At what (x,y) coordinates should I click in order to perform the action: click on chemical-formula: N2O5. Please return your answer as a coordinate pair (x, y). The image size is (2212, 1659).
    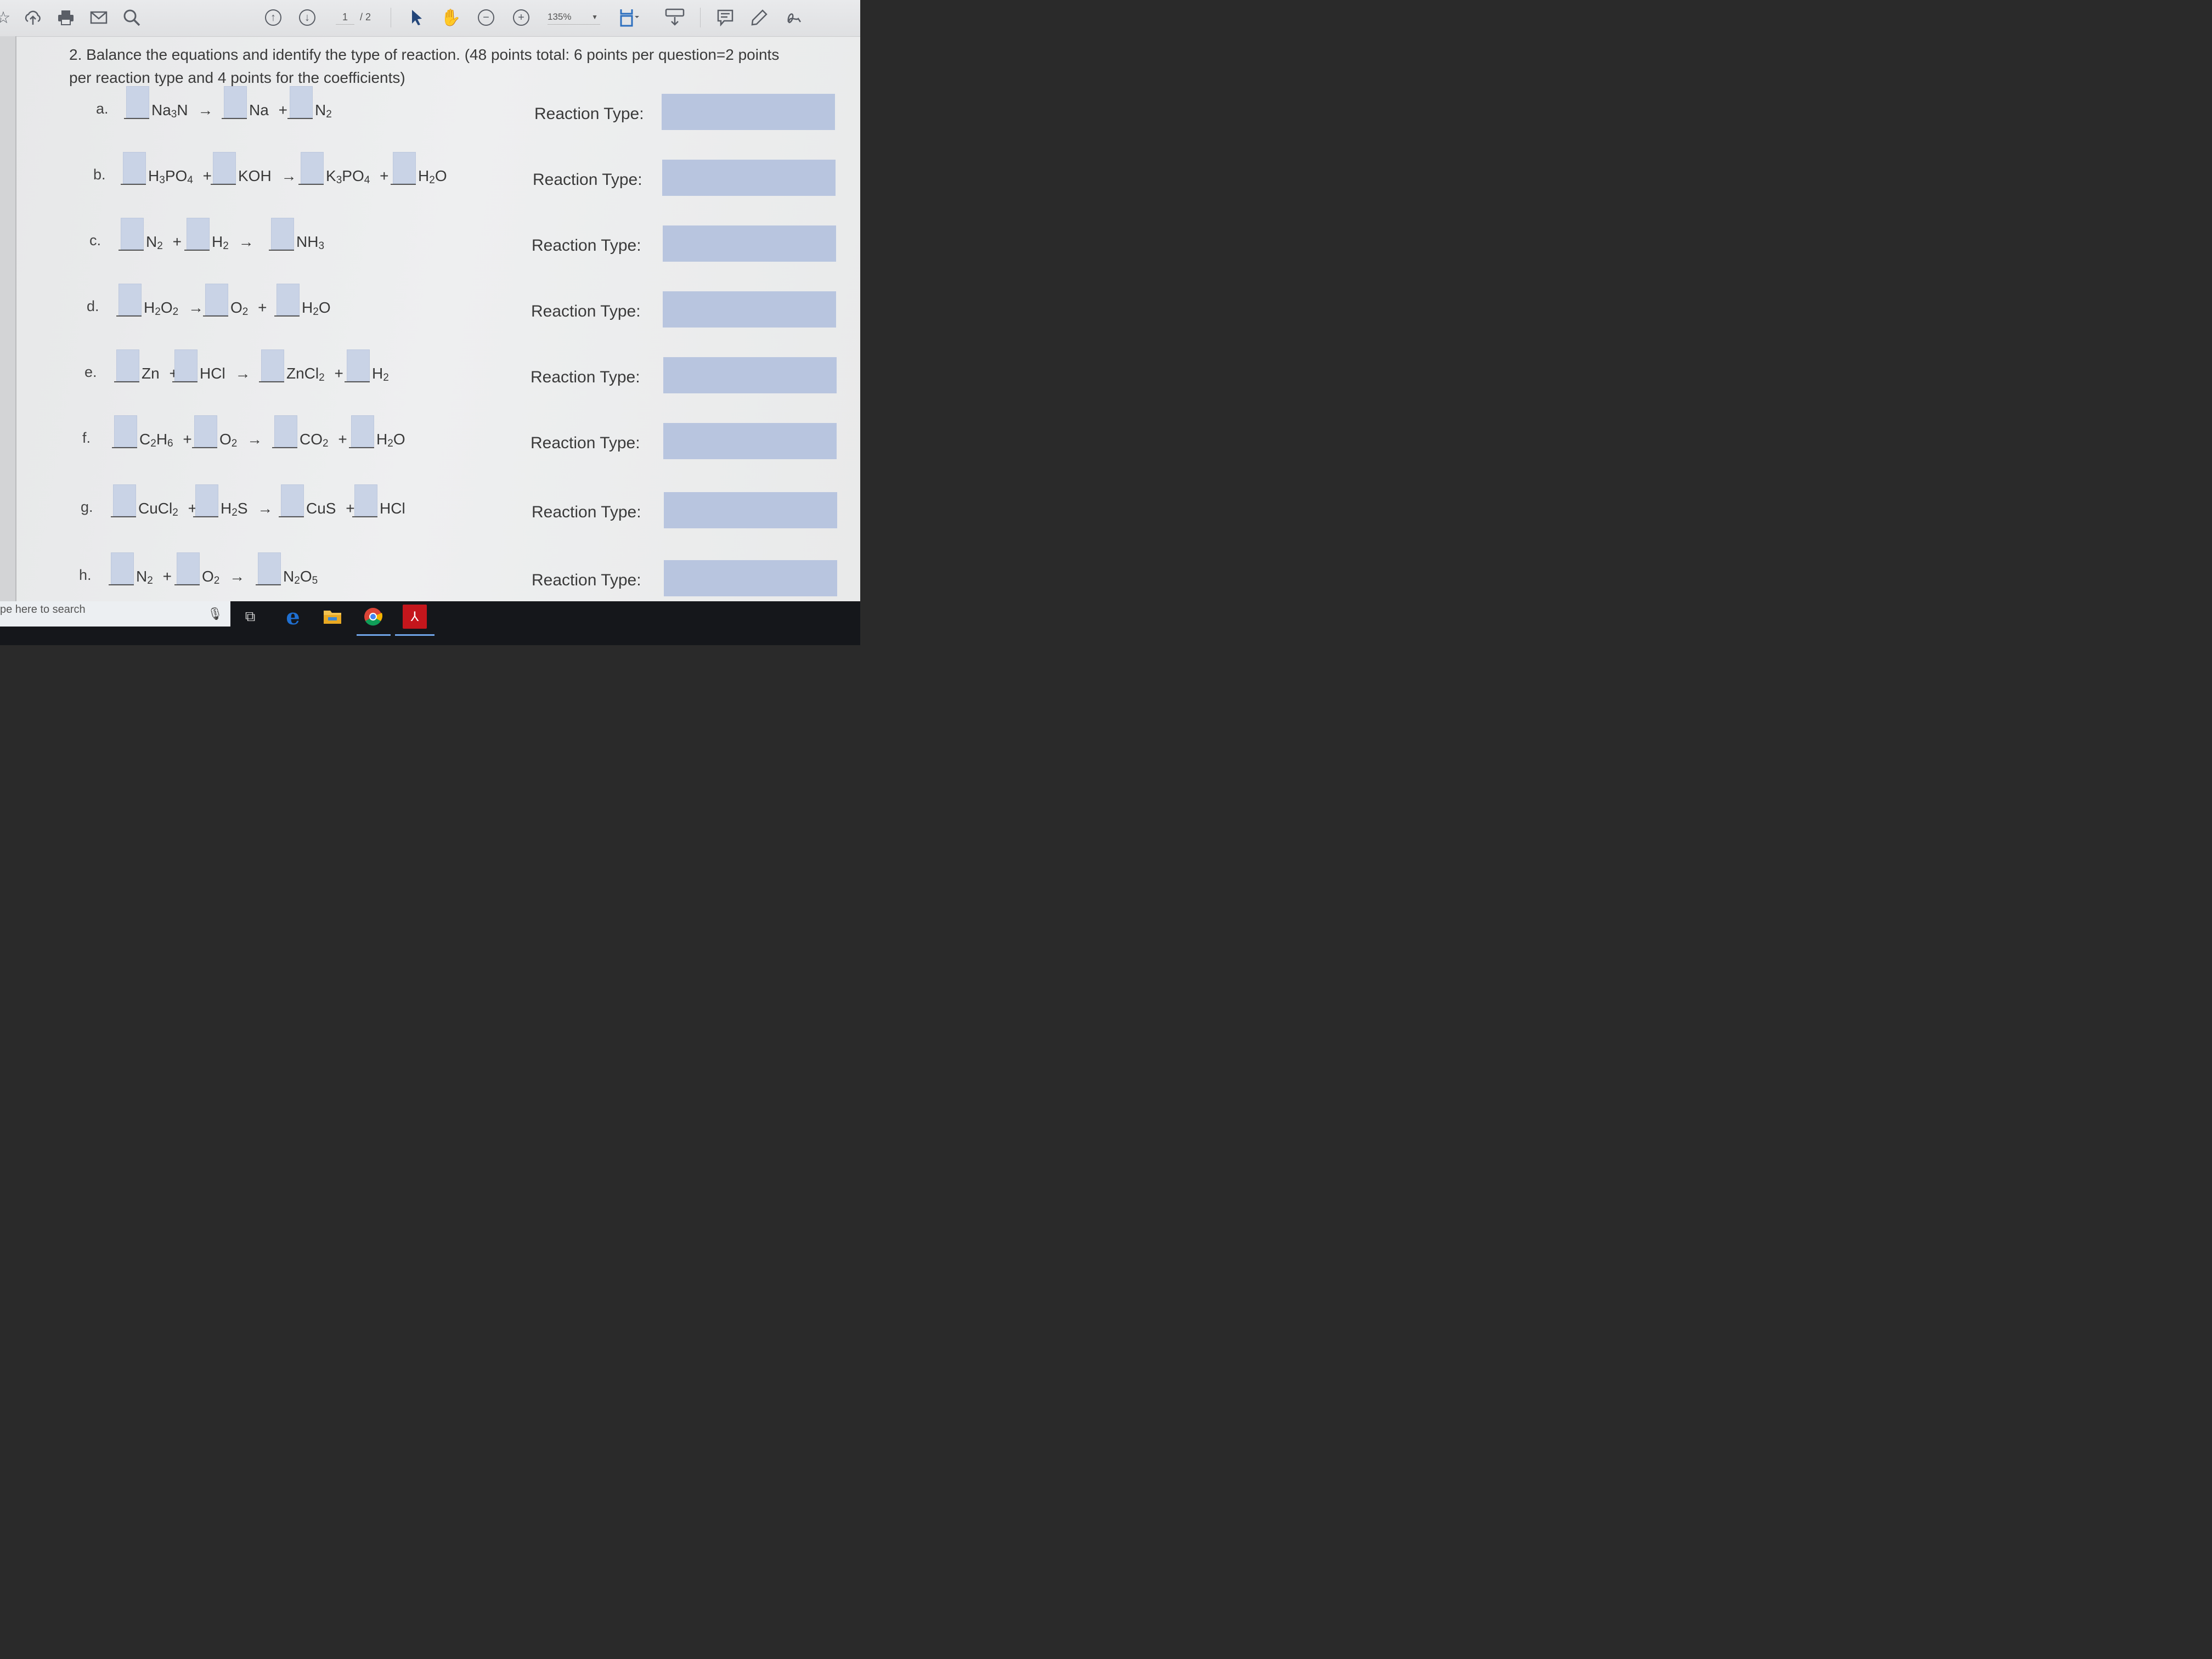
    Looking at the image, I should click on (301, 577).